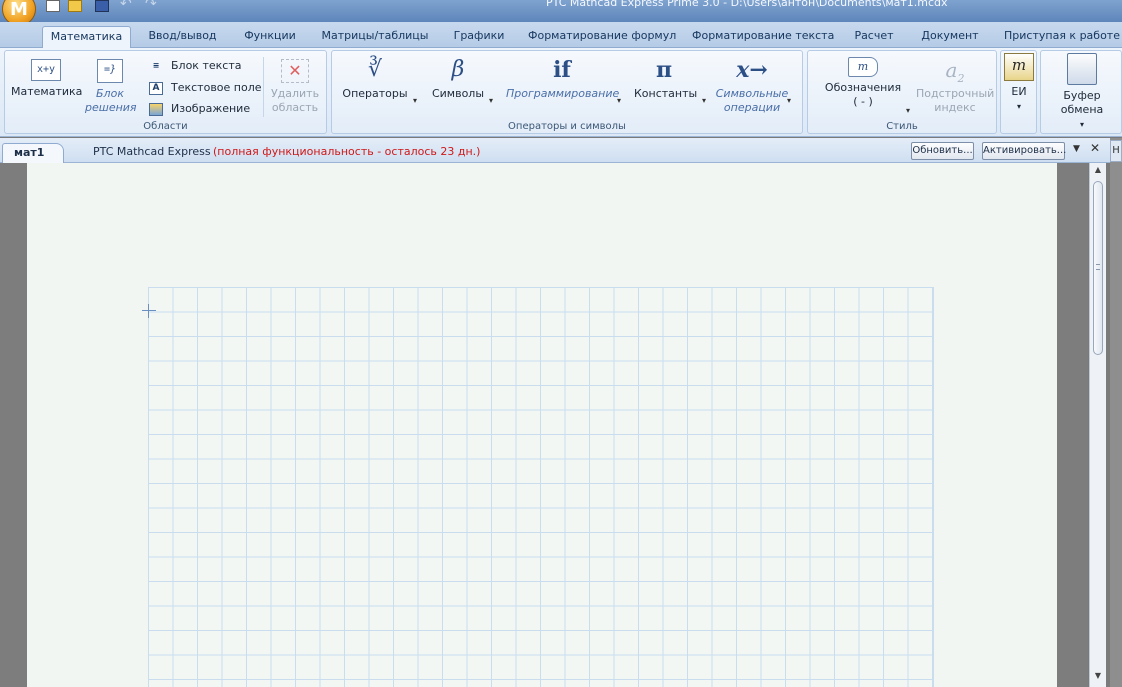  Describe the element at coordinates (111, 87) in the screenshot. I see `solve-block-button: =} Блок решения` at that location.